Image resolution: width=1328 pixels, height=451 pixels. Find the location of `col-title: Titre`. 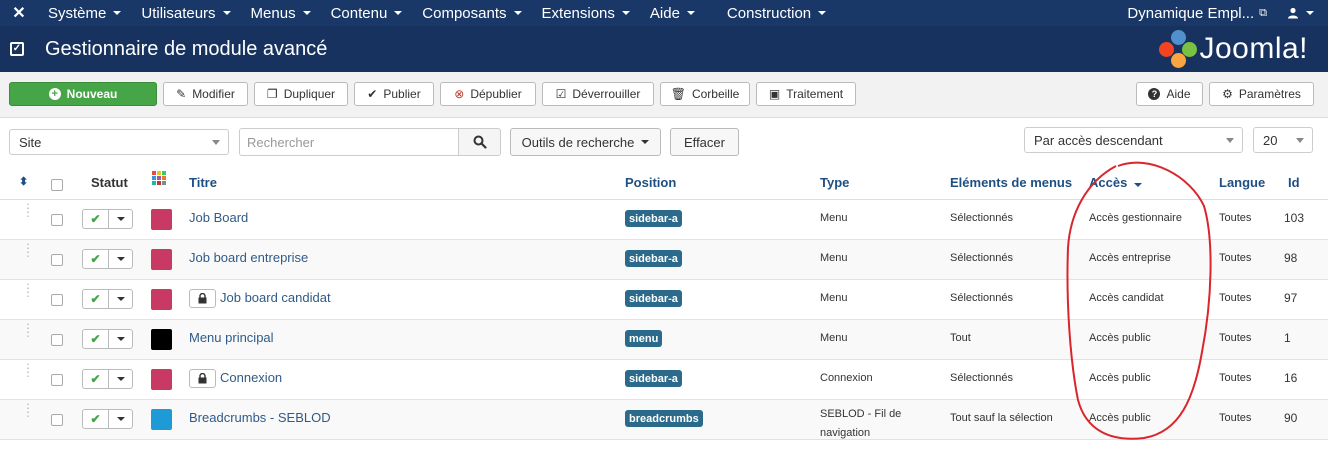

col-title: Titre is located at coordinates (203, 182).